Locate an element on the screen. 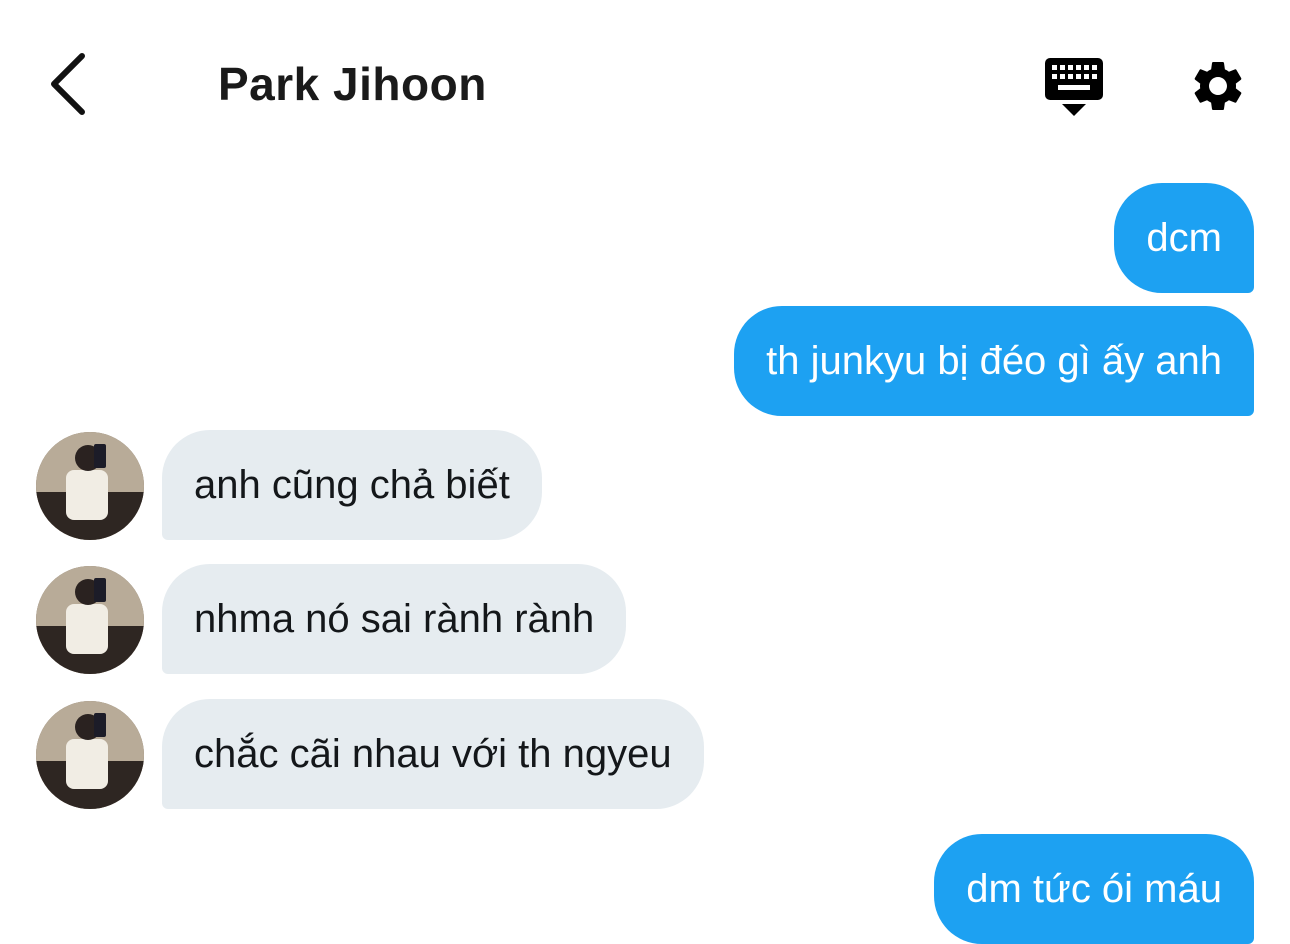 Image resolution: width=1290 pixels, height=944 pixels. keyboard-button is located at coordinates (1074, 86).